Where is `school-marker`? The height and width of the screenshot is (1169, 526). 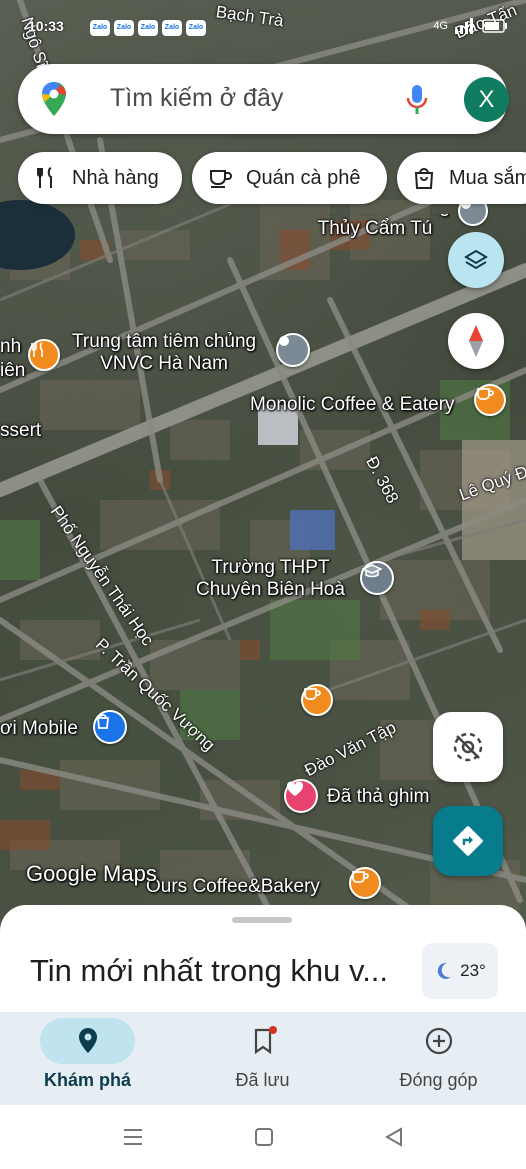 school-marker is located at coordinates (377, 578).